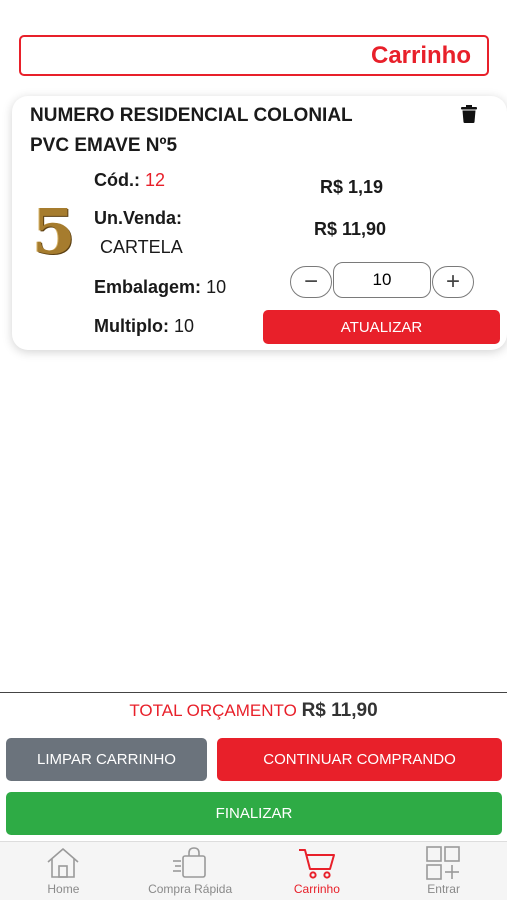 The image size is (507, 900). I want to click on plus-icon: +, so click(452, 281).